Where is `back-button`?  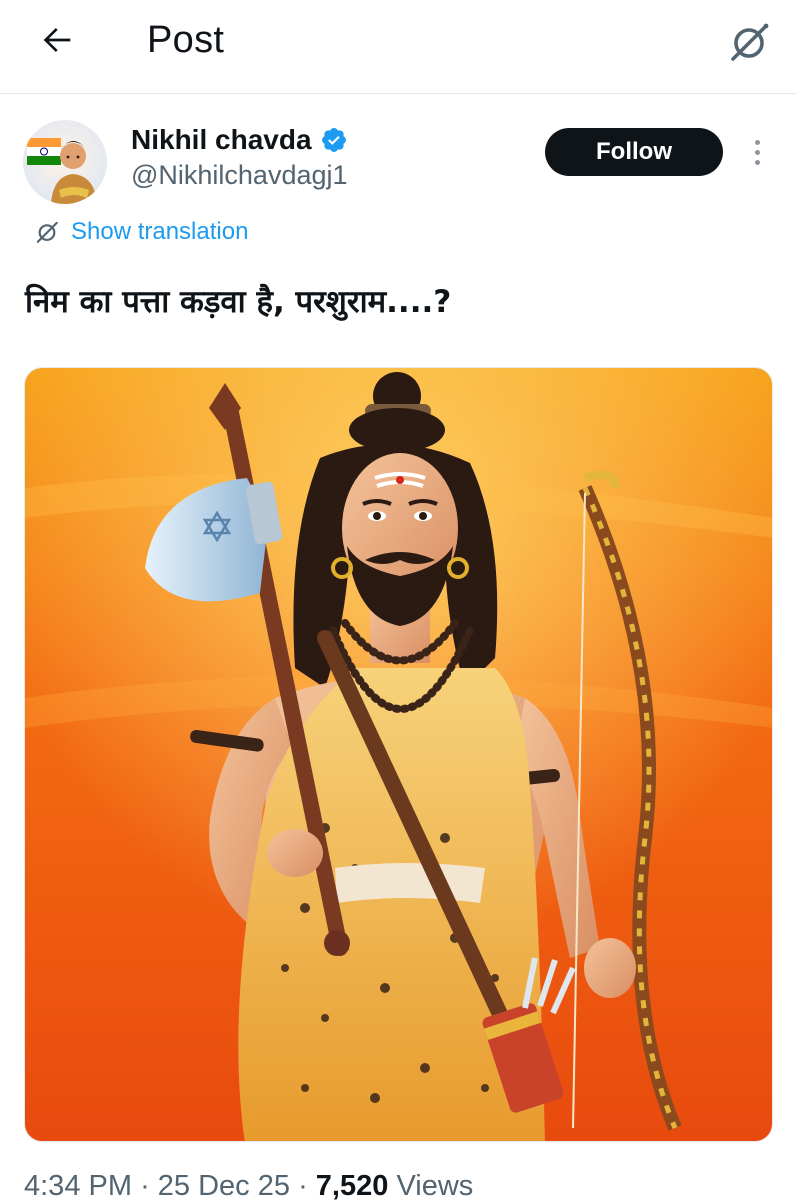
back-button is located at coordinates (57, 40).